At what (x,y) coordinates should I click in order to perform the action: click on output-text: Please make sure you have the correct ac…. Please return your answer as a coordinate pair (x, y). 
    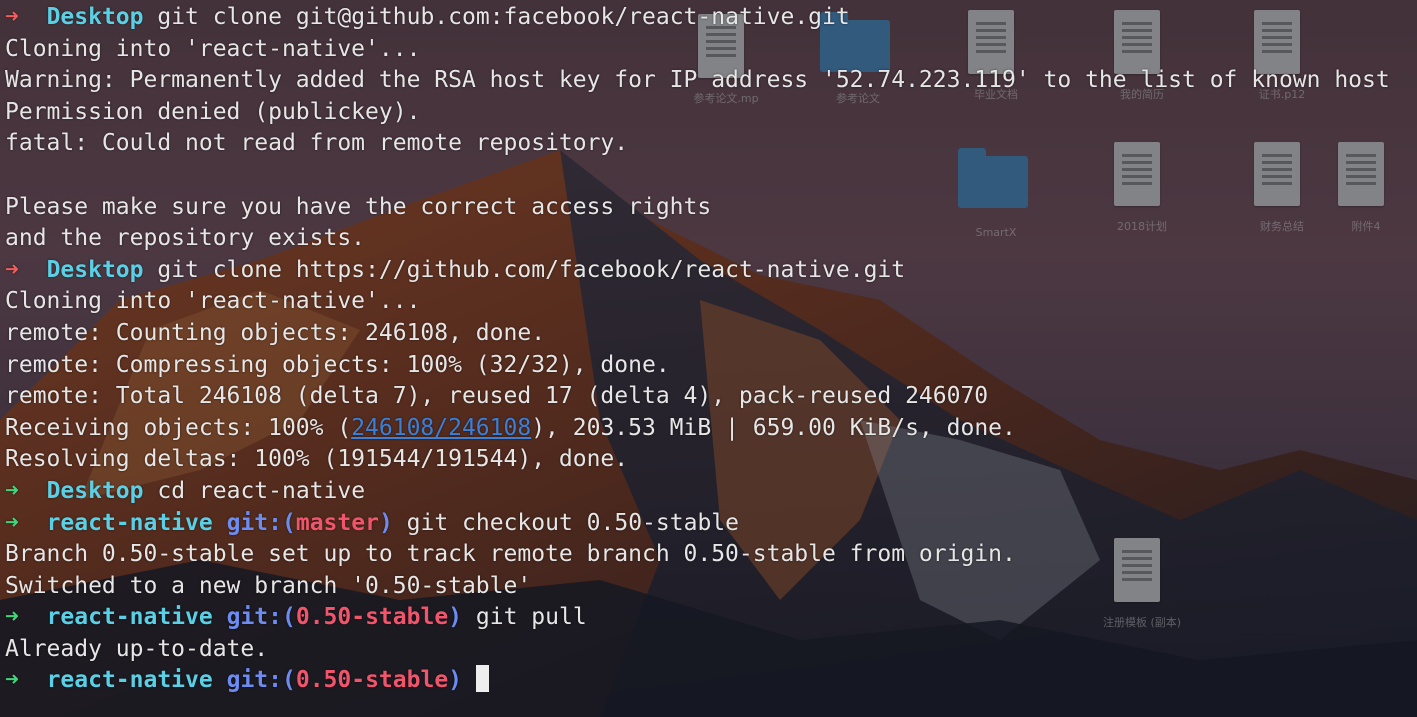
    Looking at the image, I should click on (358, 206).